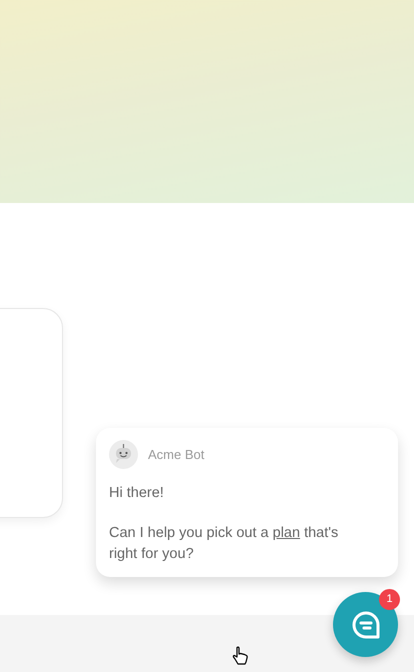  What do you see at coordinates (224, 544) in the screenshot?
I see `message-text: Can I help you pick out a plan that's right for you?` at bounding box center [224, 544].